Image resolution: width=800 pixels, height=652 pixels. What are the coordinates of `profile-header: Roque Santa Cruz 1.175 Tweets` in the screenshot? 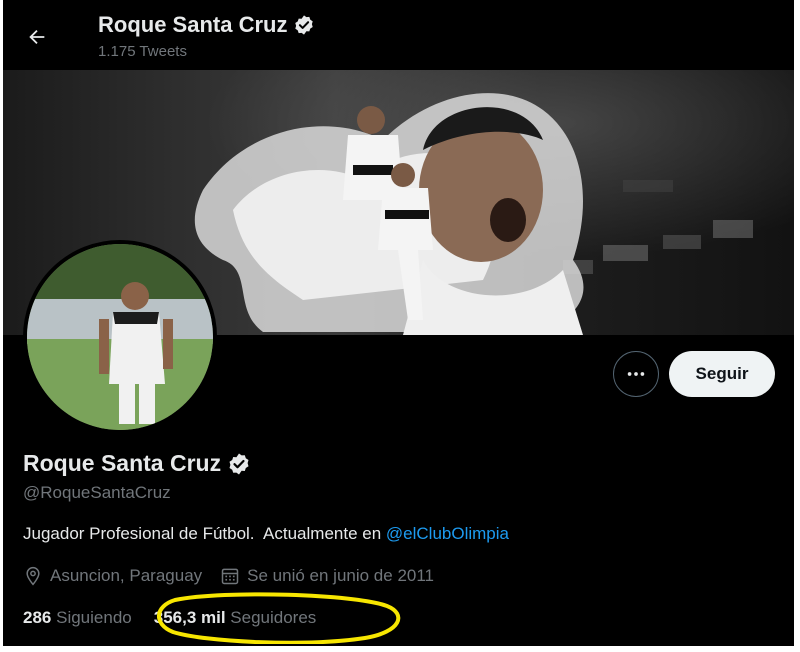 It's located at (398, 35).